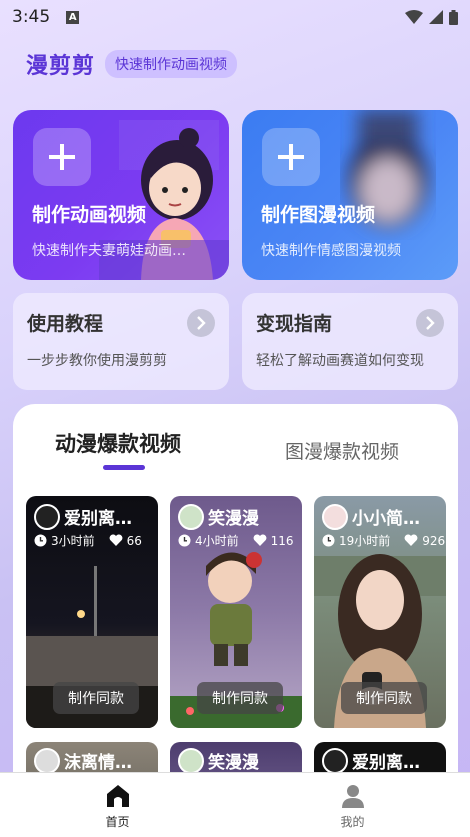 This screenshot has width=470, height=837. Describe the element at coordinates (352, 796) in the screenshot. I see `user-icon` at that location.